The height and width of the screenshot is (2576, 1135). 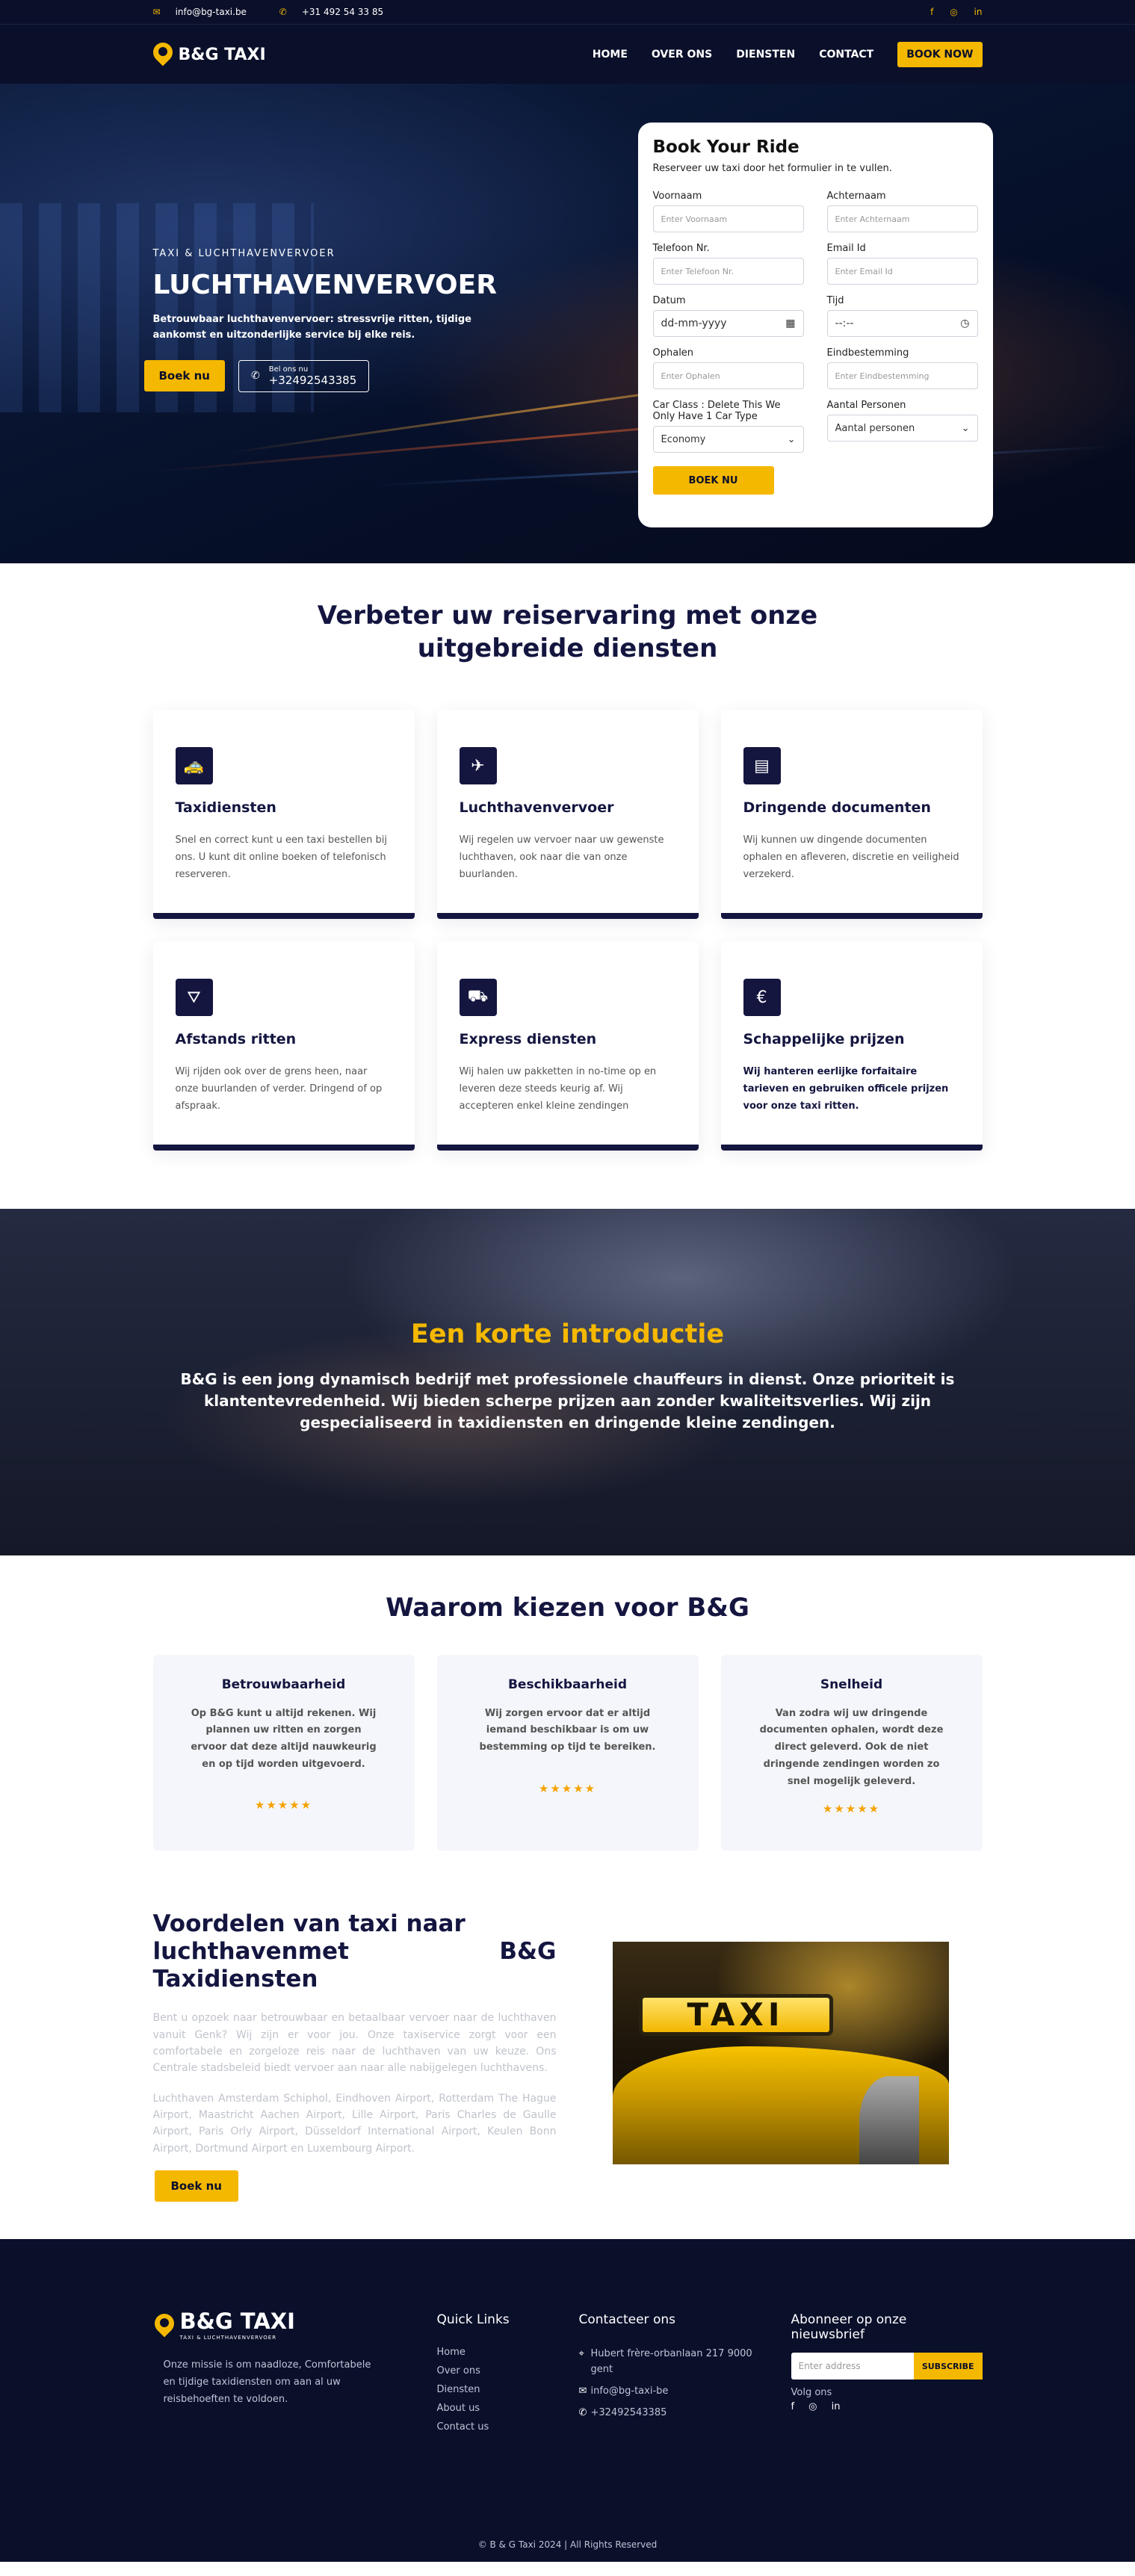 I want to click on destination-label: Eindbestemming, so click(x=867, y=353).